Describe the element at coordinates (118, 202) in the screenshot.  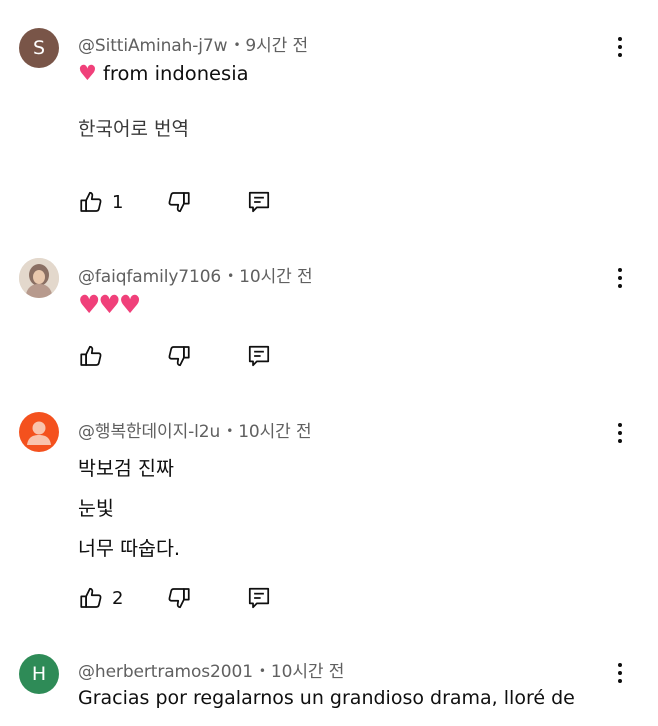
I see `like-count: 1` at that location.